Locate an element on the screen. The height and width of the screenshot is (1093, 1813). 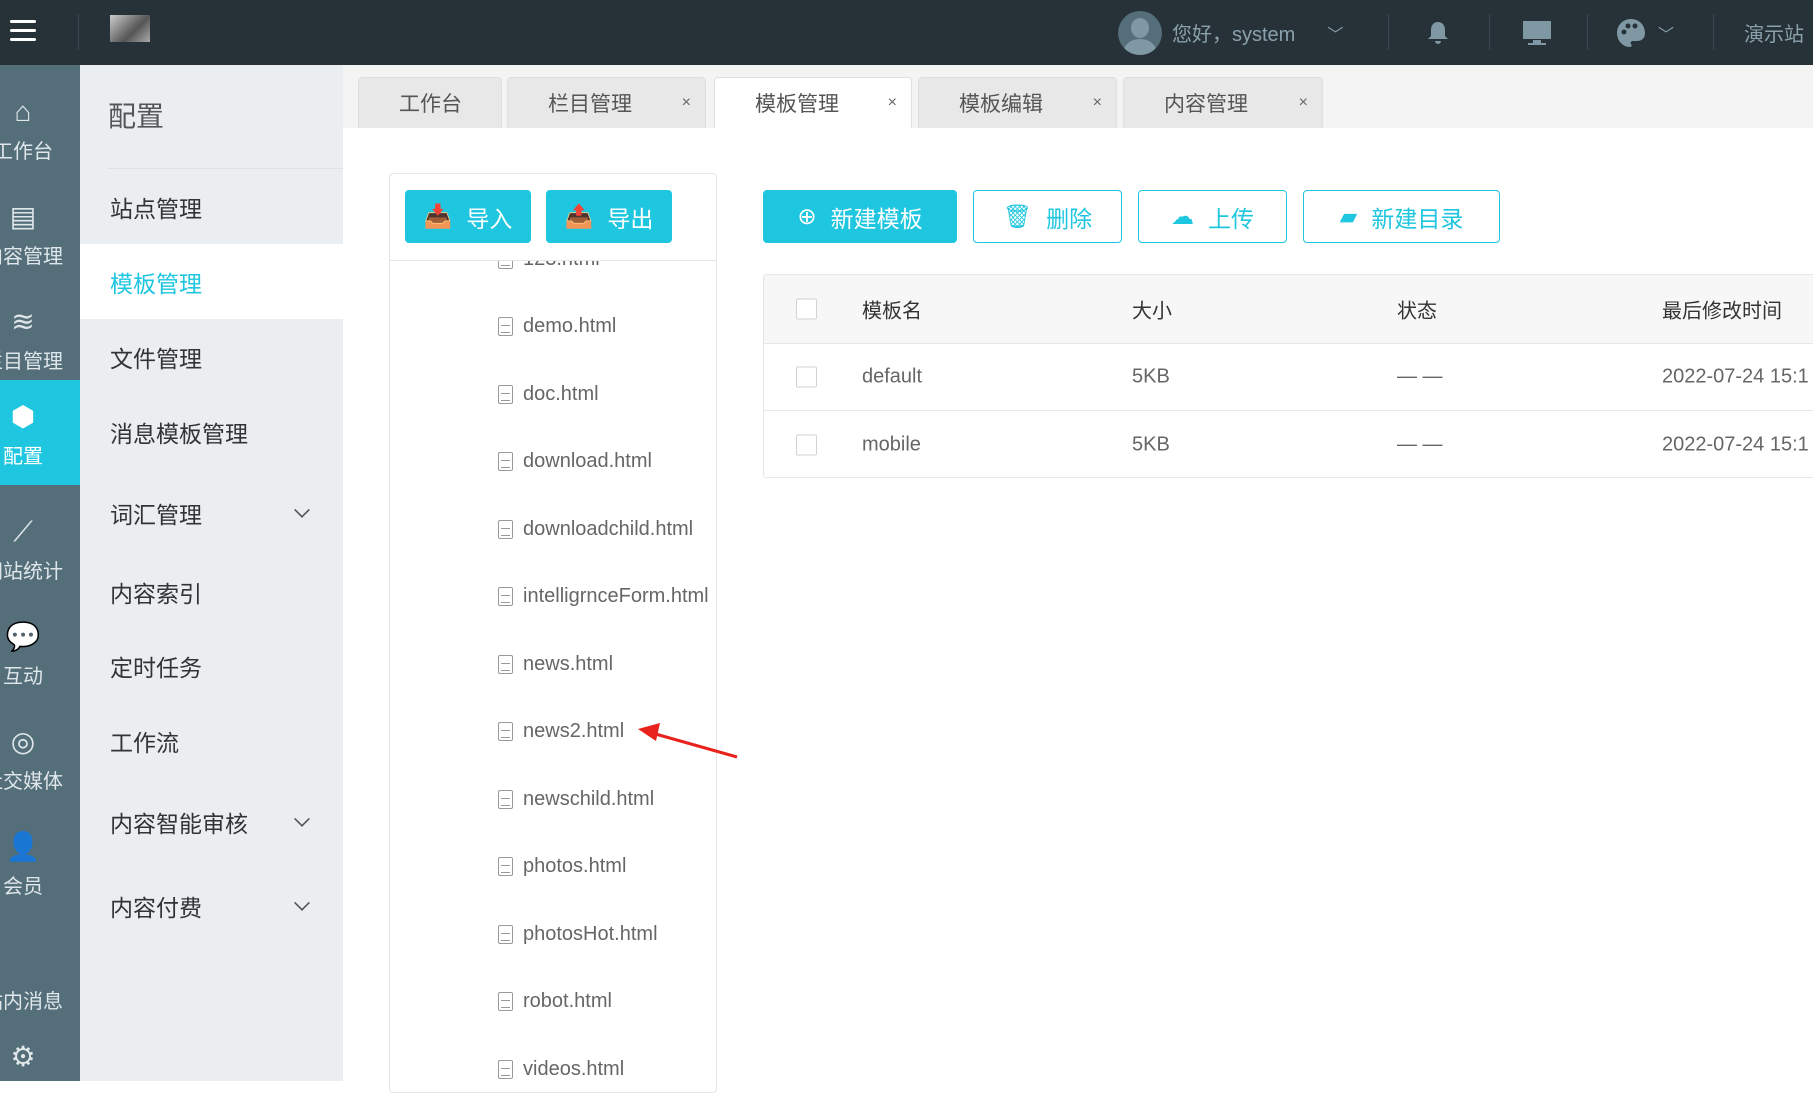
edit-icon: ▤ is located at coordinates (23, 216).